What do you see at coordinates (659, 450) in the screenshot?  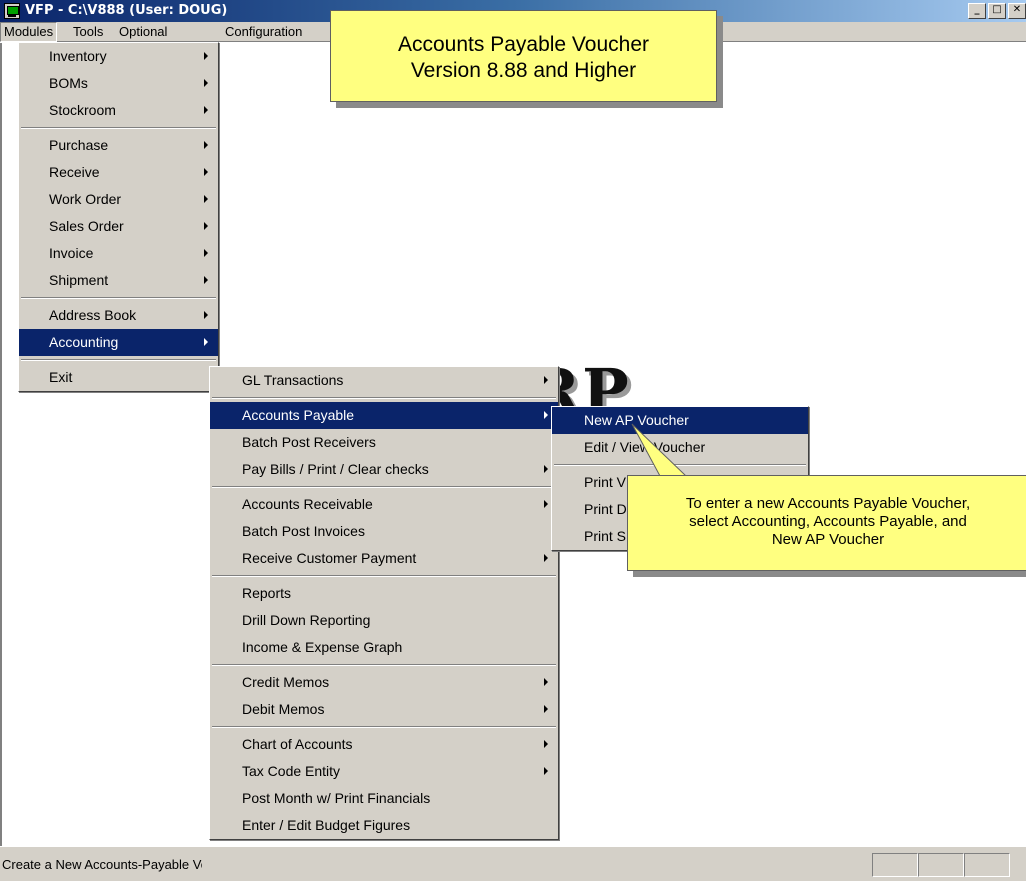 I see `callout-pointer` at bounding box center [659, 450].